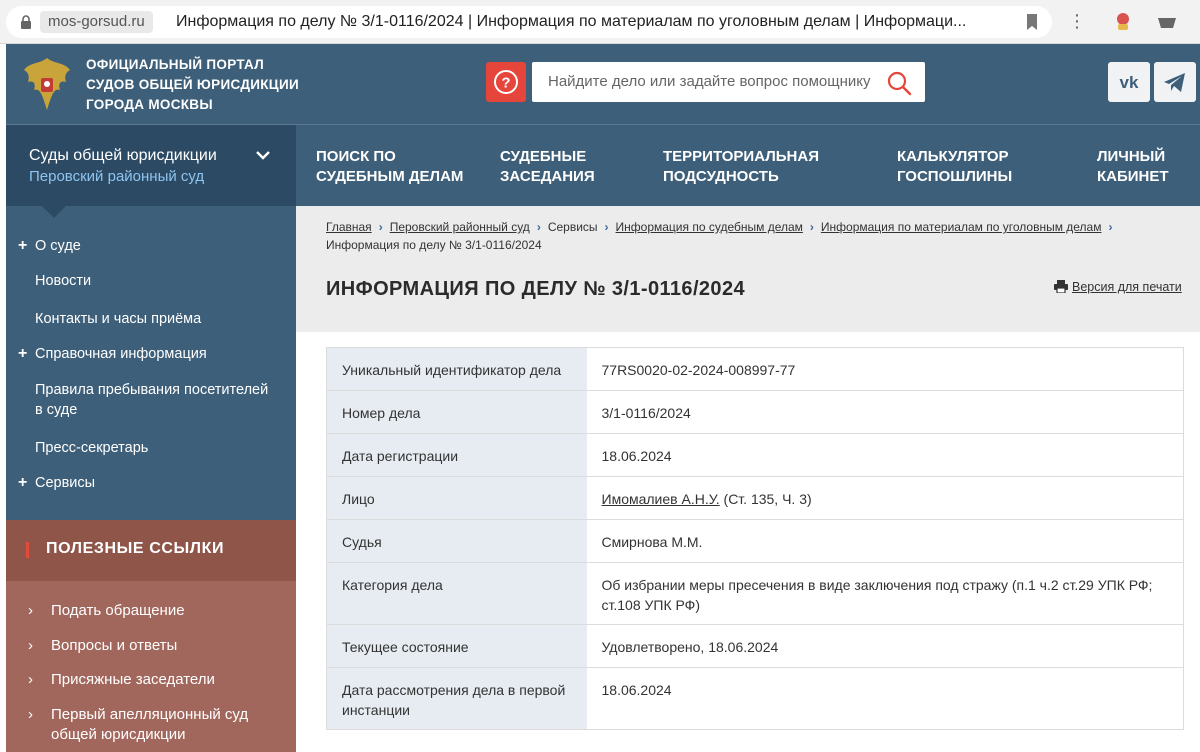 This screenshot has height=752, width=1200. I want to click on vk-button: vk, so click(1129, 82).